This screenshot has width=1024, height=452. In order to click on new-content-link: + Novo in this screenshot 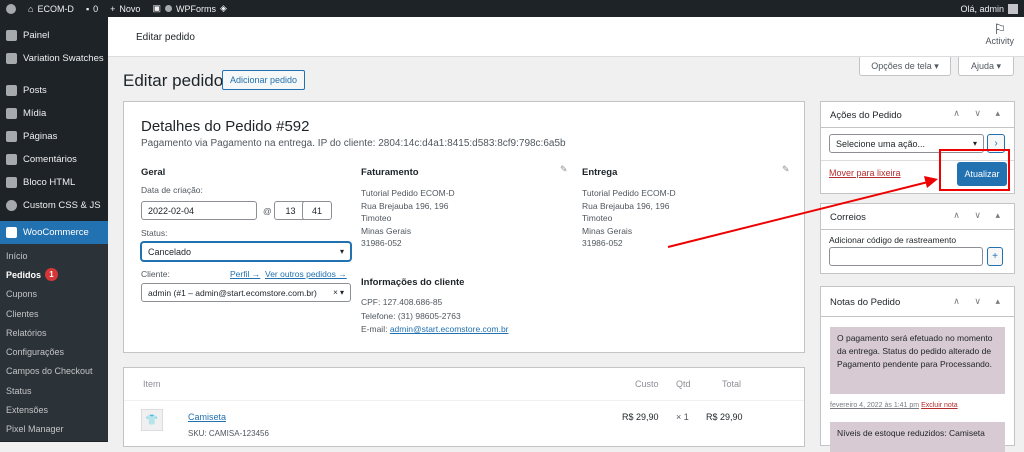, I will do `click(125, 9)`.